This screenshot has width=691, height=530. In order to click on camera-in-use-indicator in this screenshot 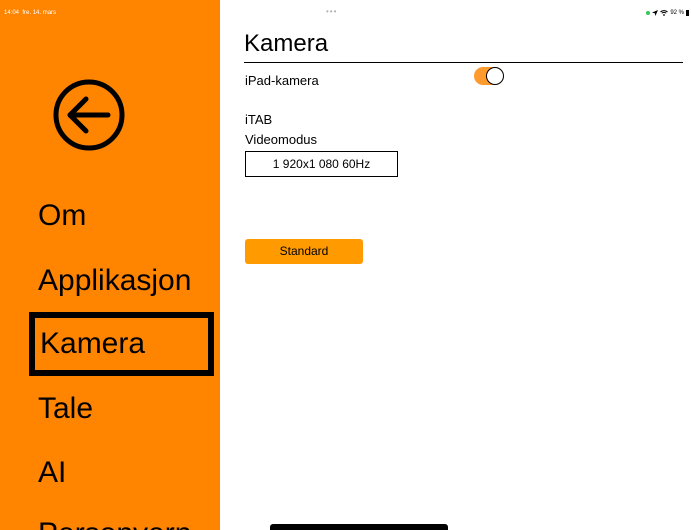, I will do `click(648, 13)`.